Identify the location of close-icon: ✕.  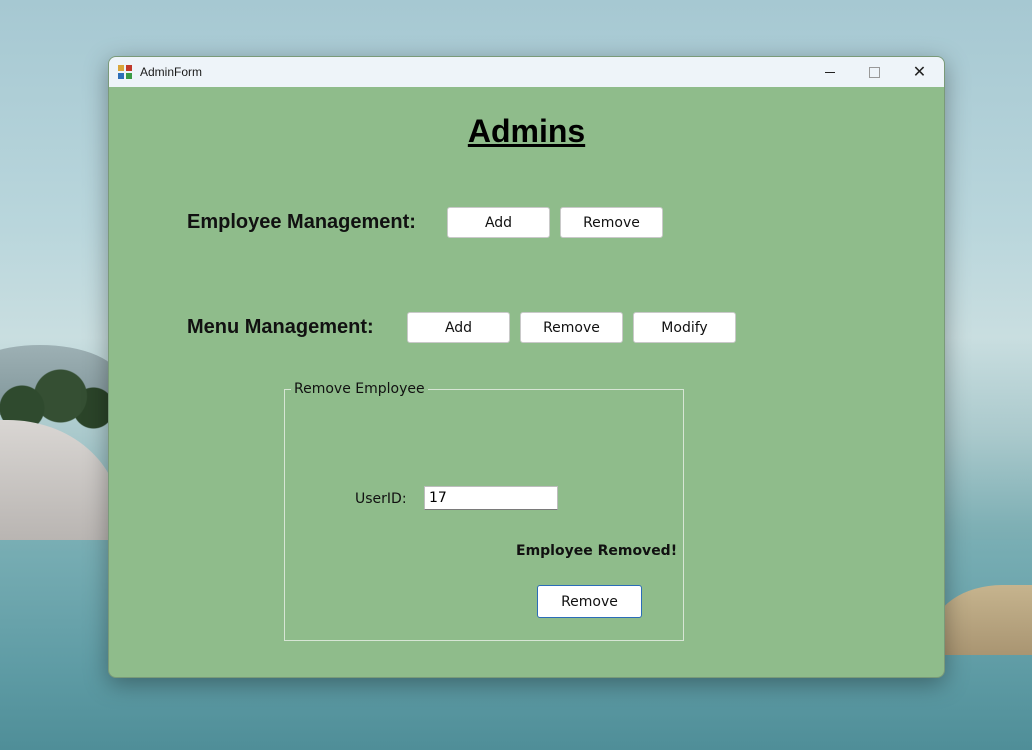
(919, 71).